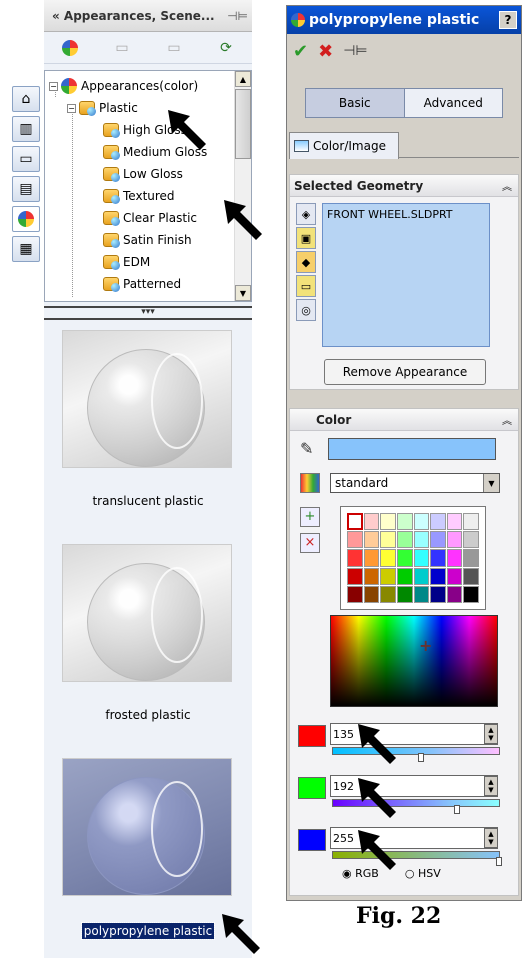 This screenshot has height=958, width=524. I want to click on color-spectrum: +, so click(414, 661).